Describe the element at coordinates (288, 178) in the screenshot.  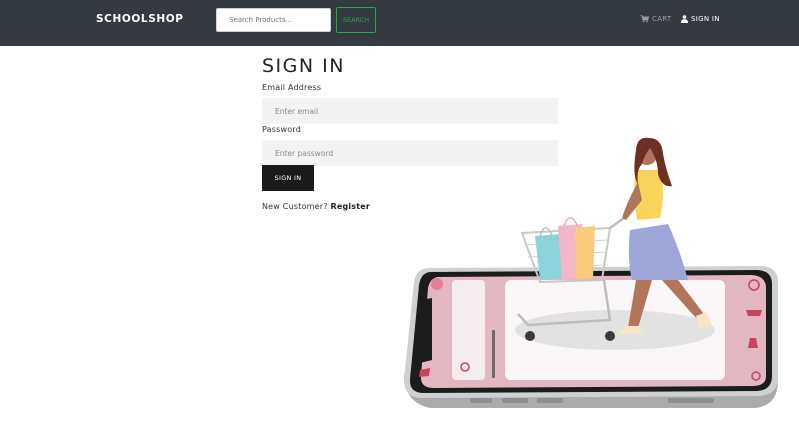
I see `signin-submit-button: SIGN IN` at that location.